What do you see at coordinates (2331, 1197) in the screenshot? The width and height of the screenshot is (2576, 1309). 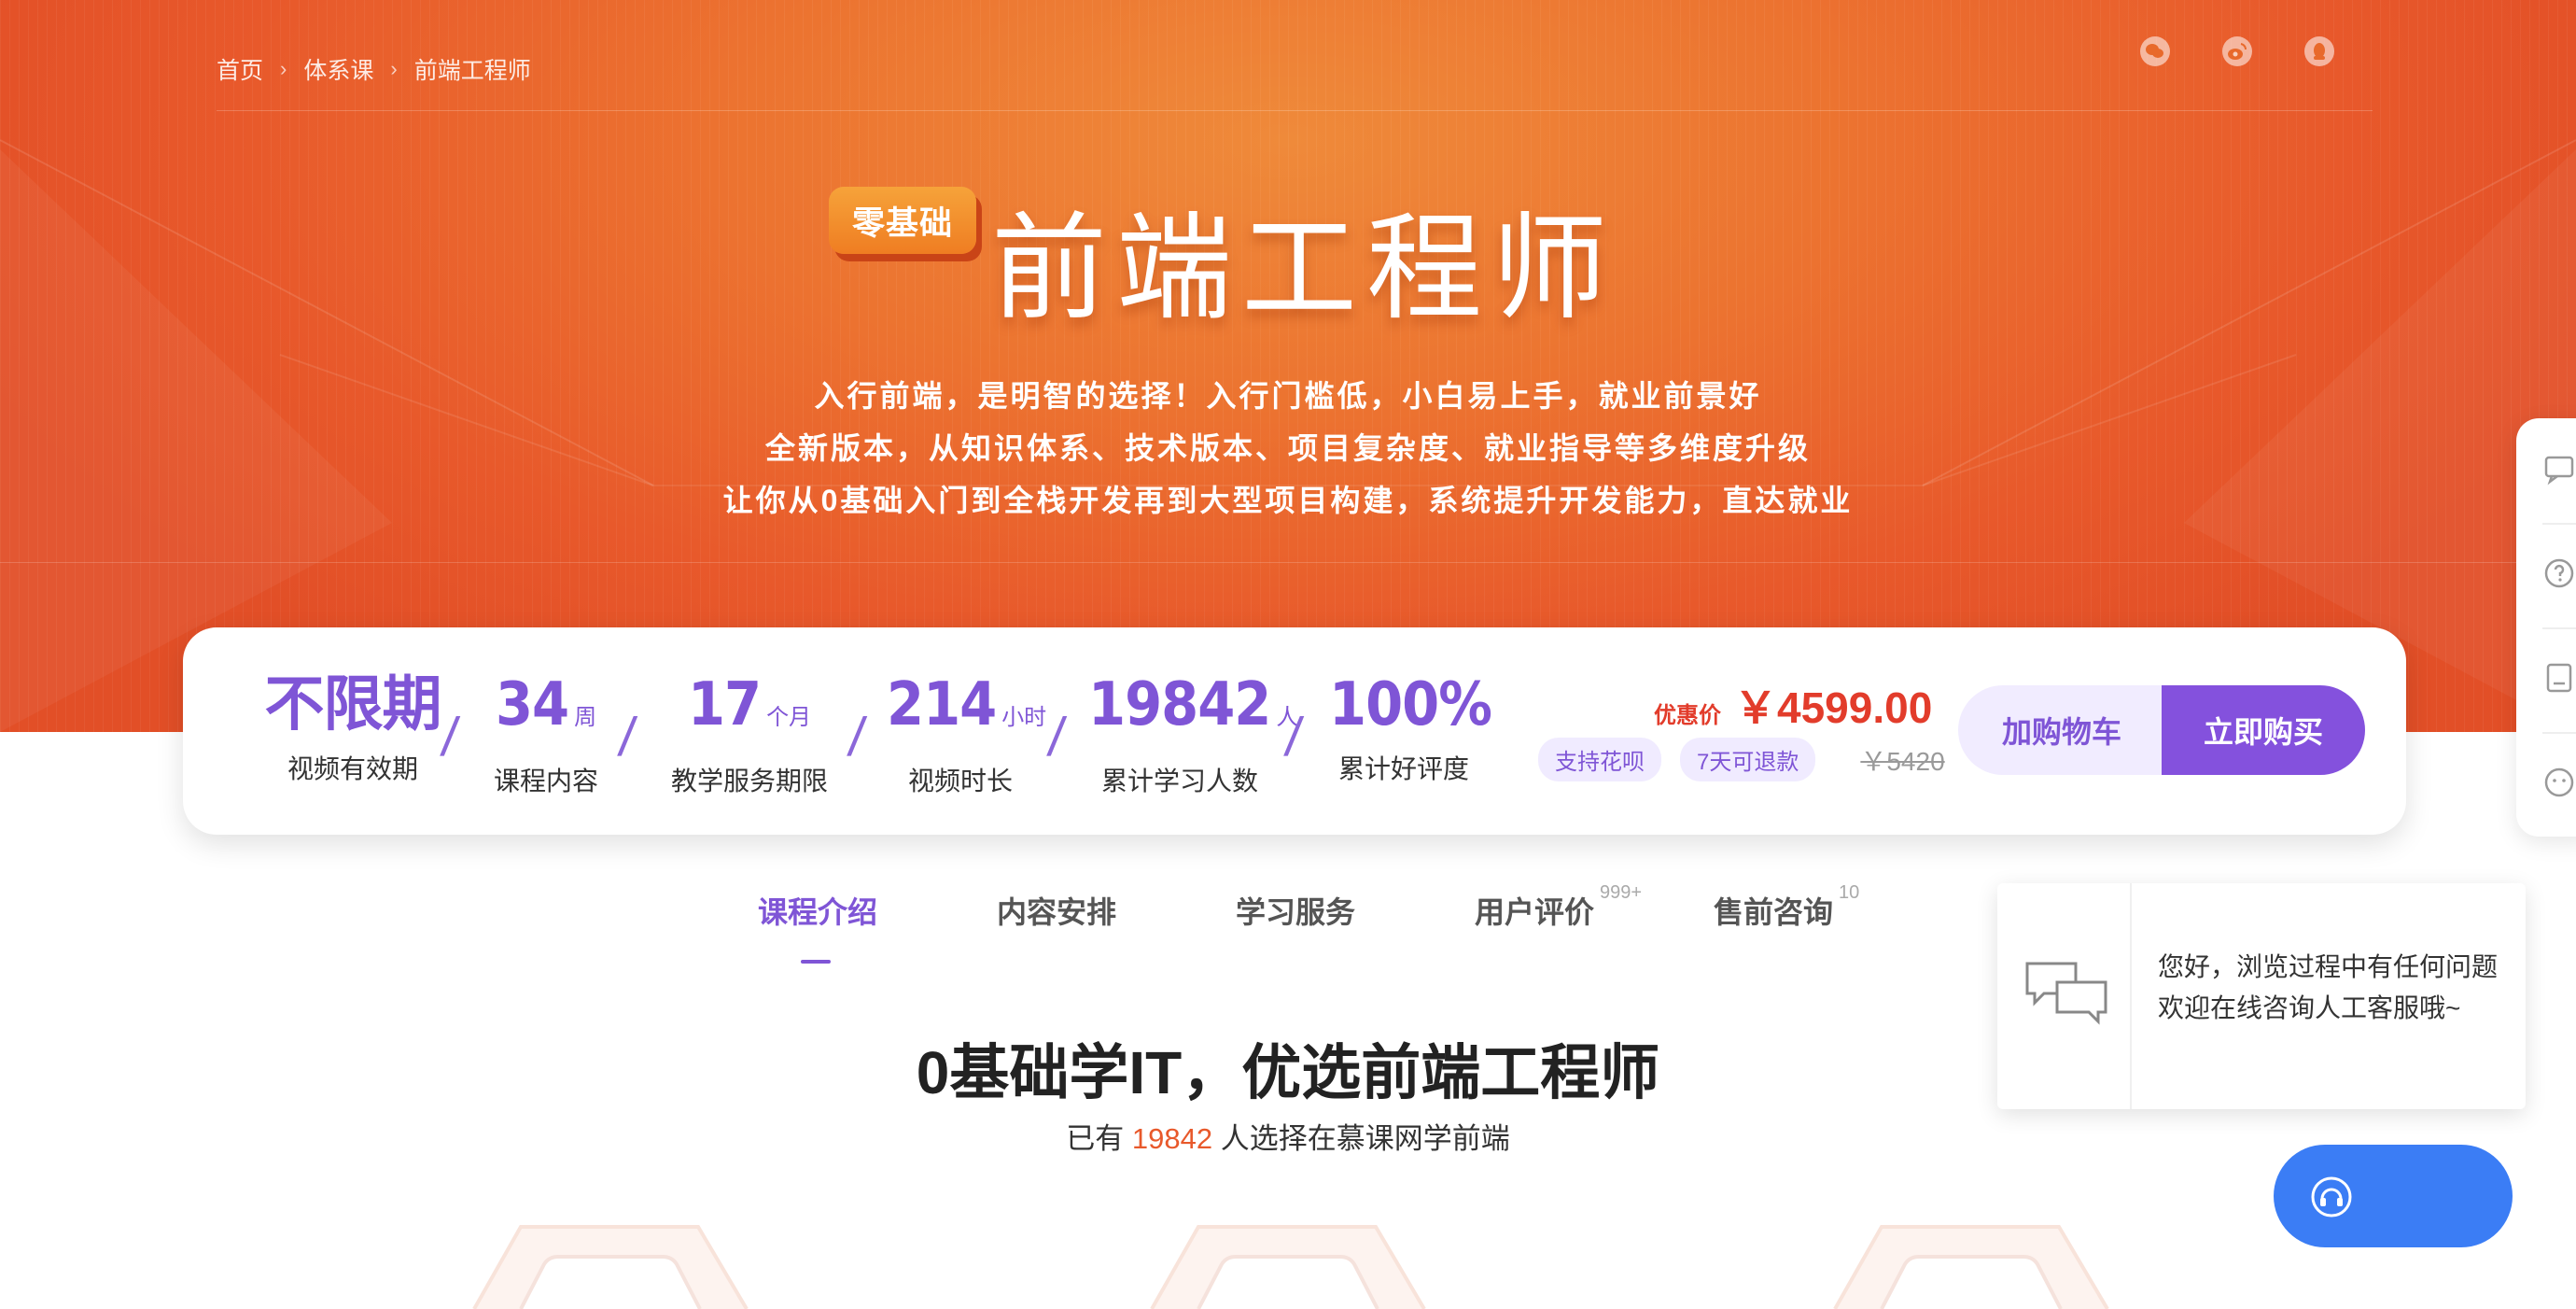 I see `headset-icon` at bounding box center [2331, 1197].